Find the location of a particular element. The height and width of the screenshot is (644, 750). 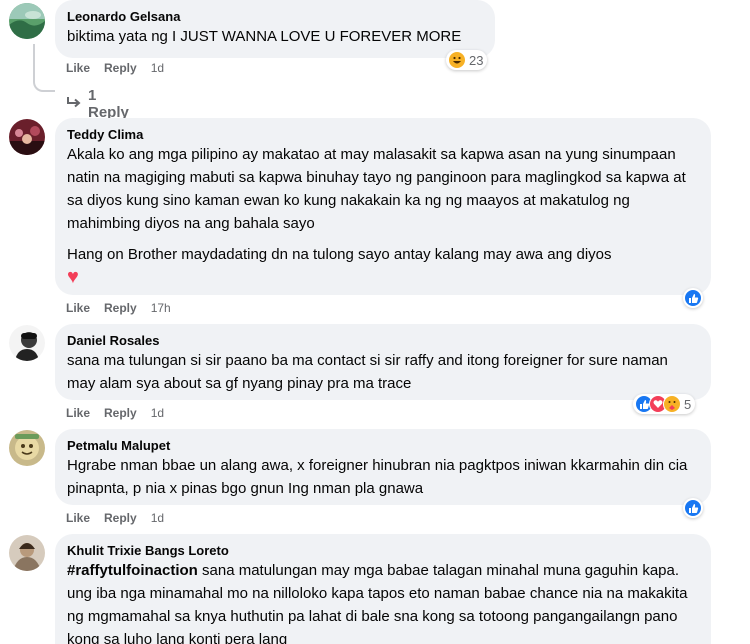

reaction-count: 23 is located at coordinates (476, 60).